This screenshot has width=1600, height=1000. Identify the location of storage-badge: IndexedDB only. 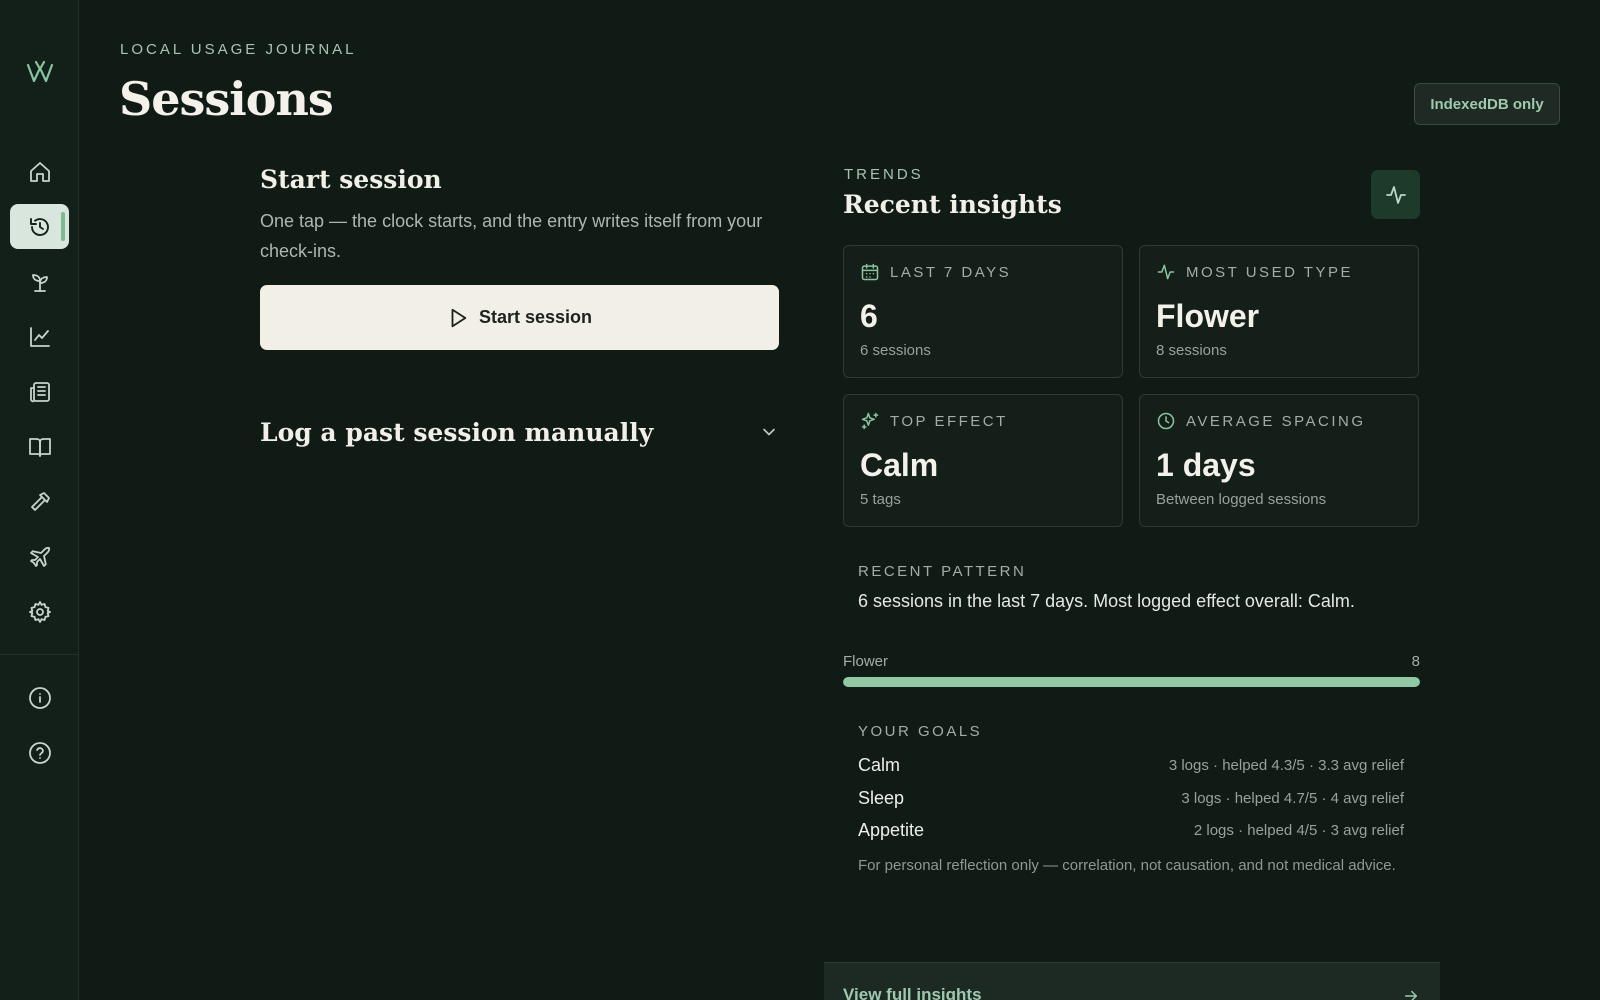
(1487, 104).